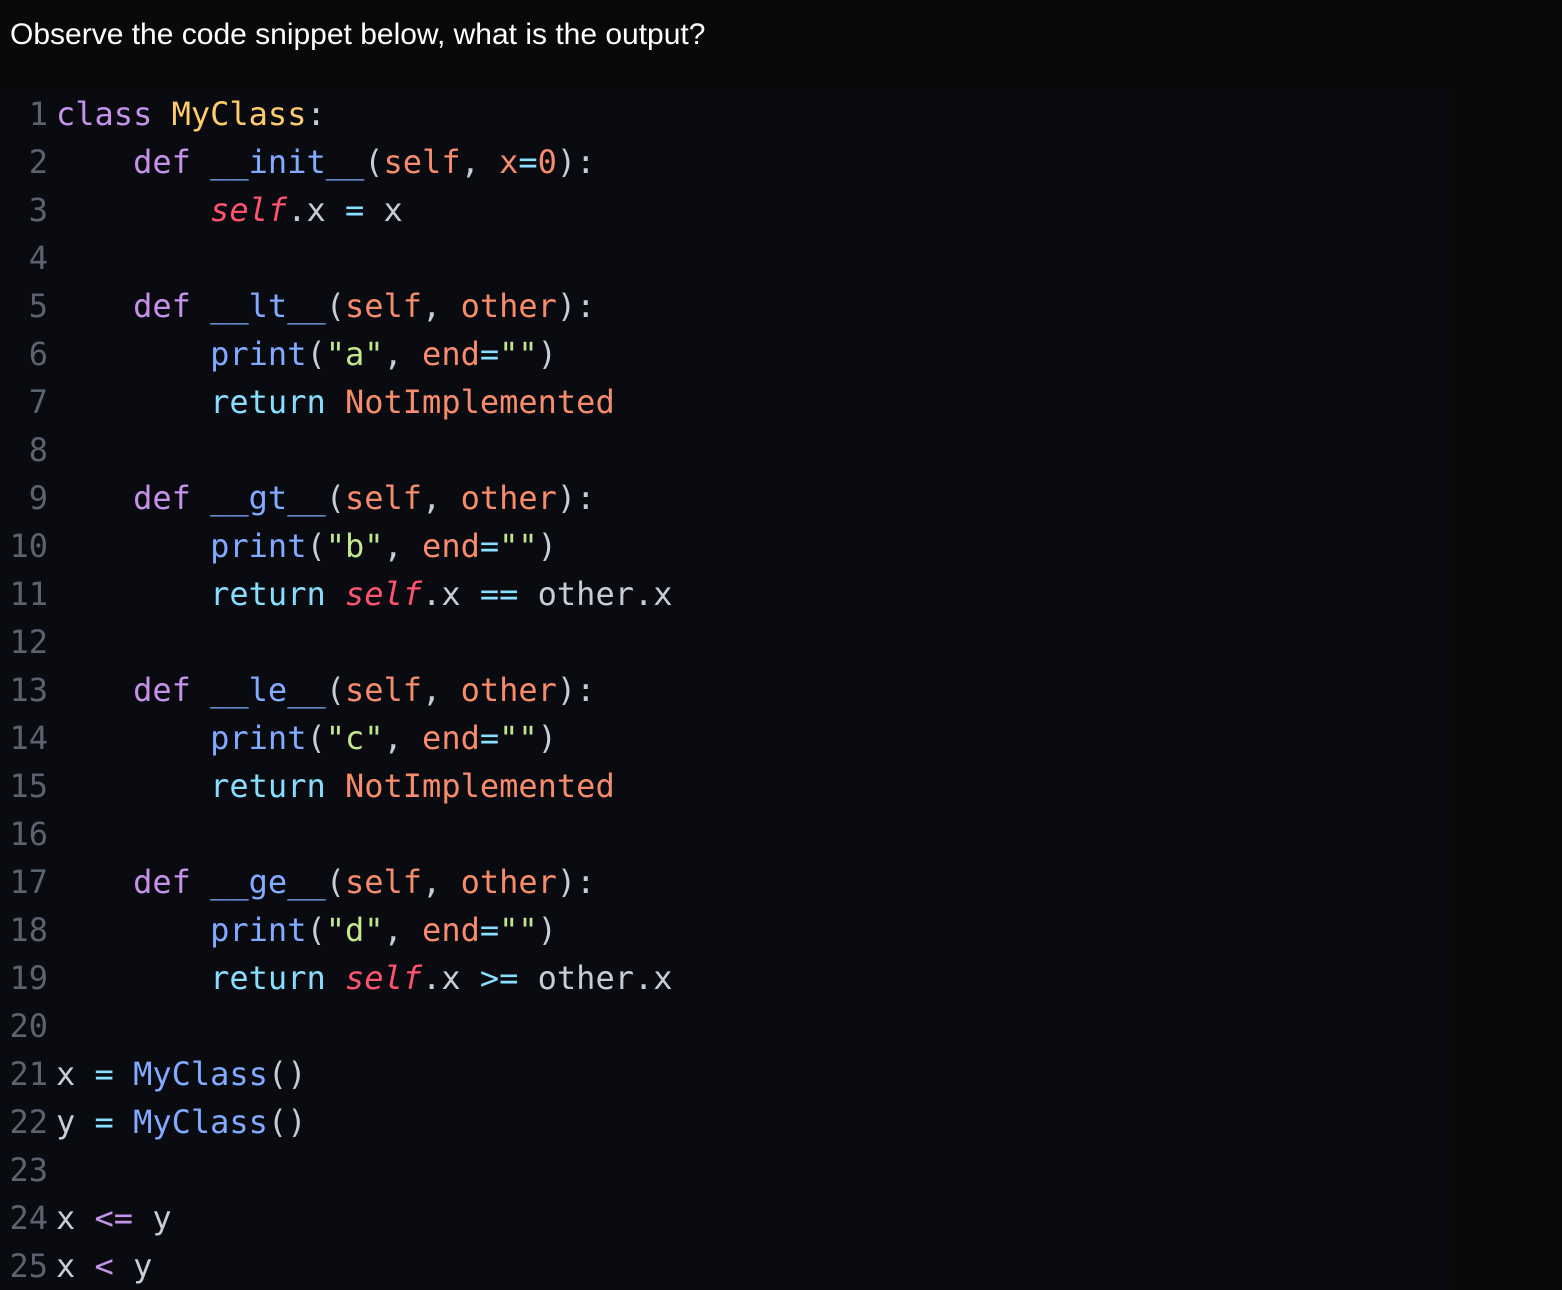 The image size is (1562, 1290). I want to click on code-line: 8, so click(336, 450).